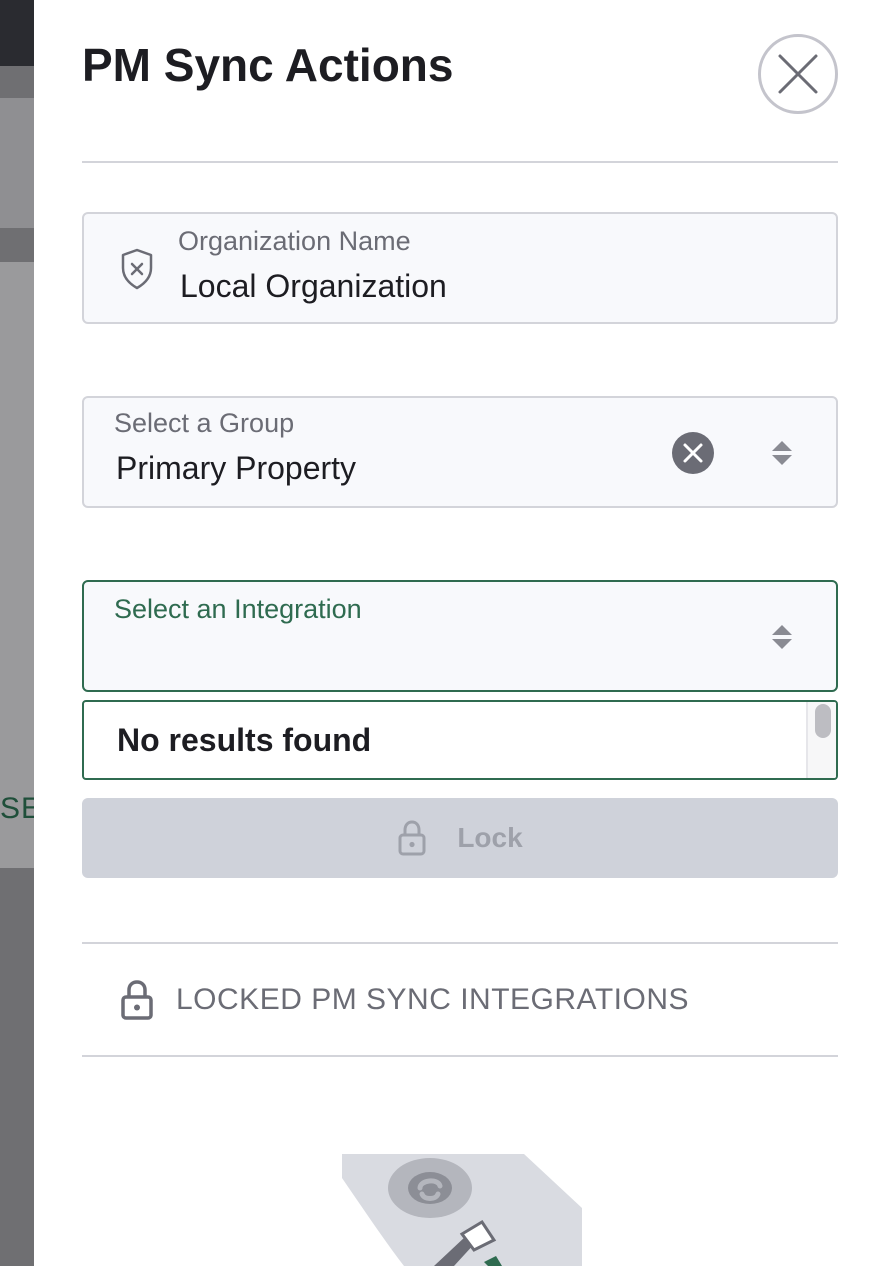  I want to click on group-clear-button, so click(693, 453).